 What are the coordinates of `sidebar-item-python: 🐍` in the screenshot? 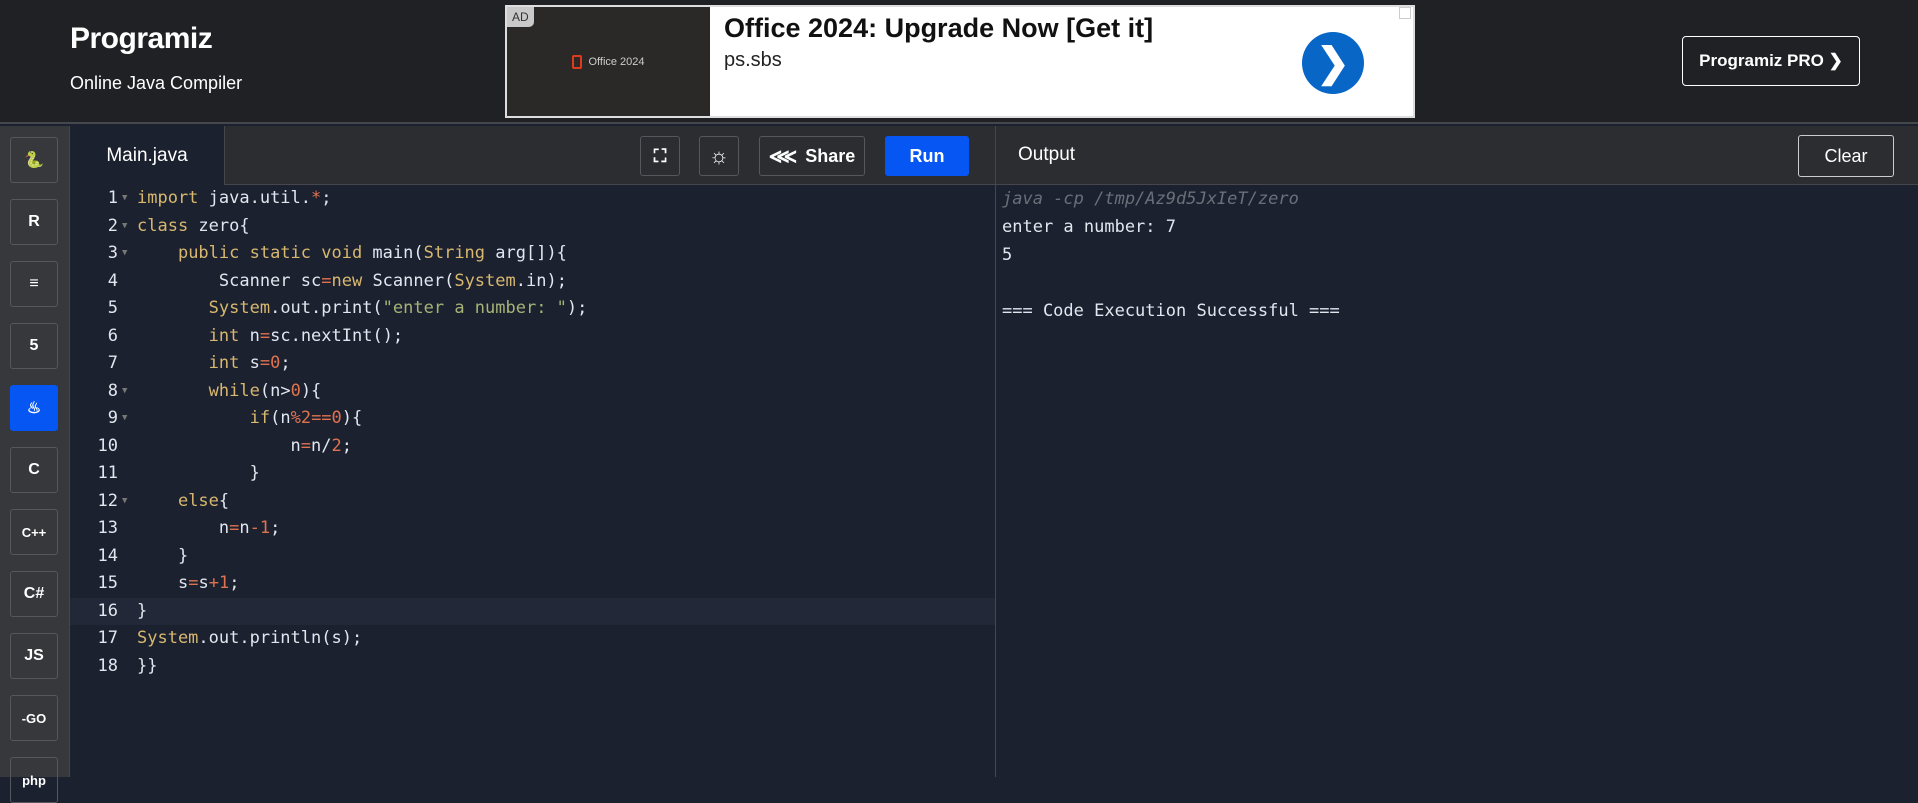 It's located at (34, 160).